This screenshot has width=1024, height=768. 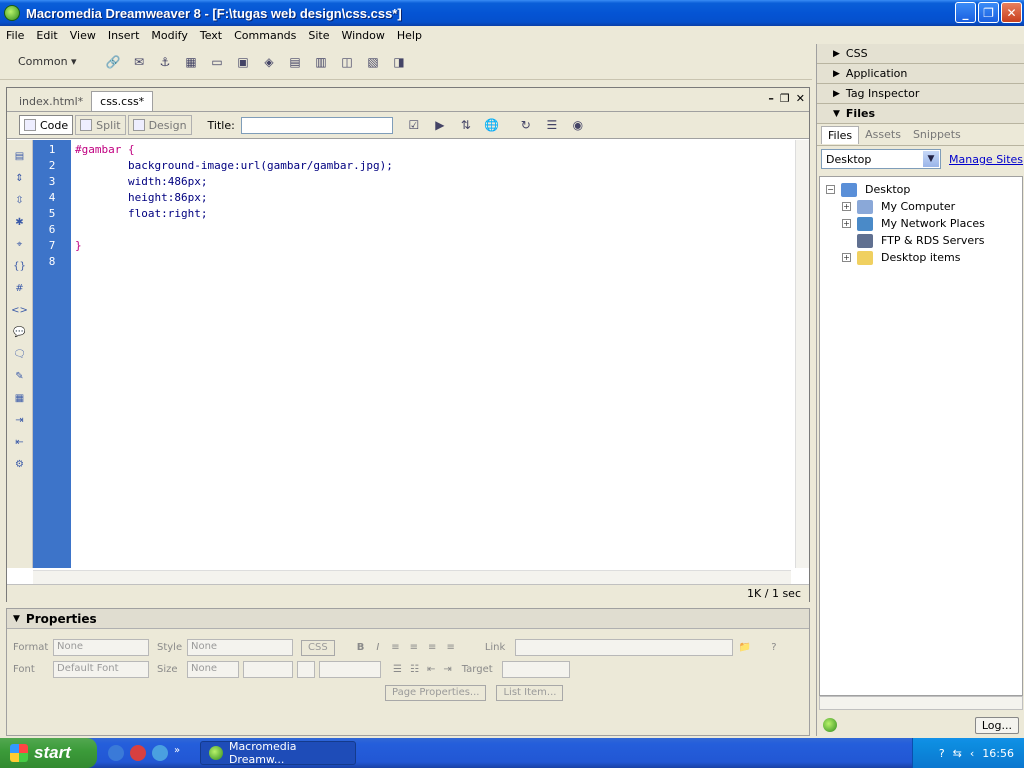 What do you see at coordinates (138, 753) in the screenshot?
I see `media-player-icon` at bounding box center [138, 753].